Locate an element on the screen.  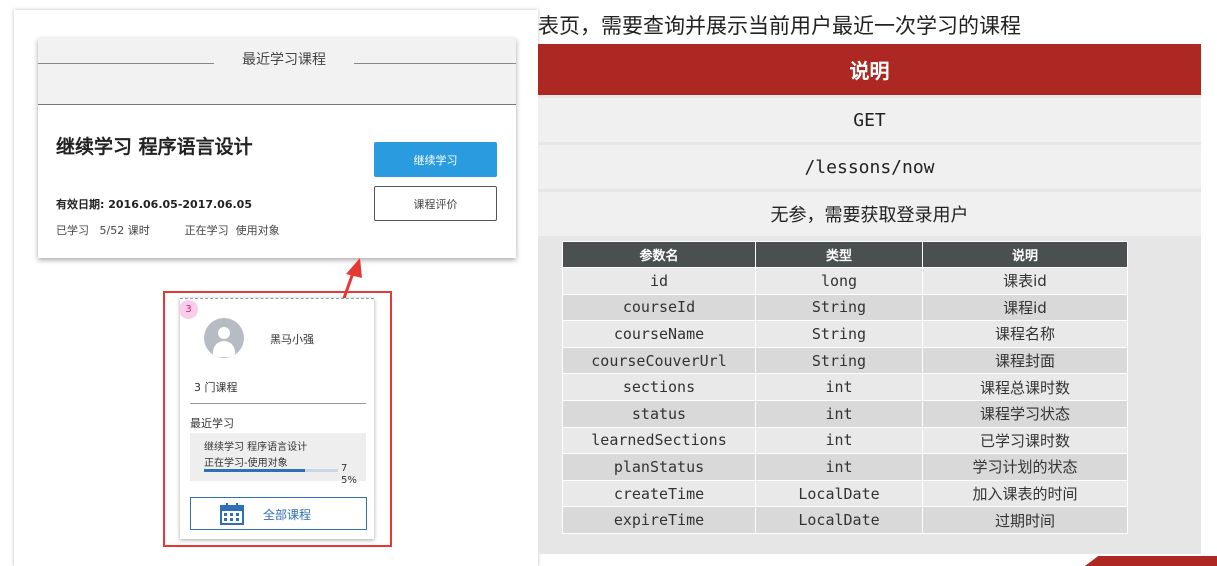
recent-course-status: 正在学习-使用对象 is located at coordinates (246, 463).